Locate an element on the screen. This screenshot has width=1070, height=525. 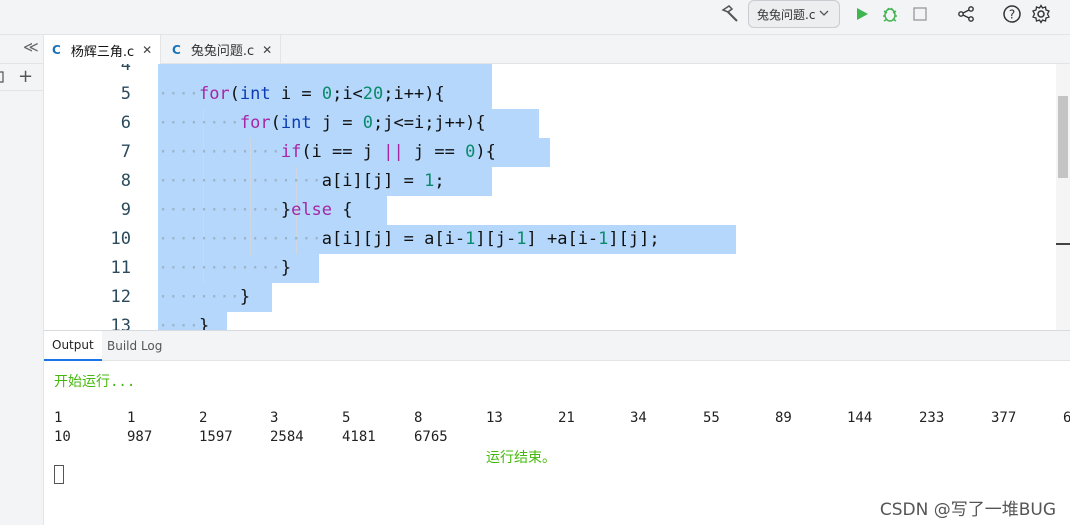
output-value: 6 is located at coordinates (1066, 418).